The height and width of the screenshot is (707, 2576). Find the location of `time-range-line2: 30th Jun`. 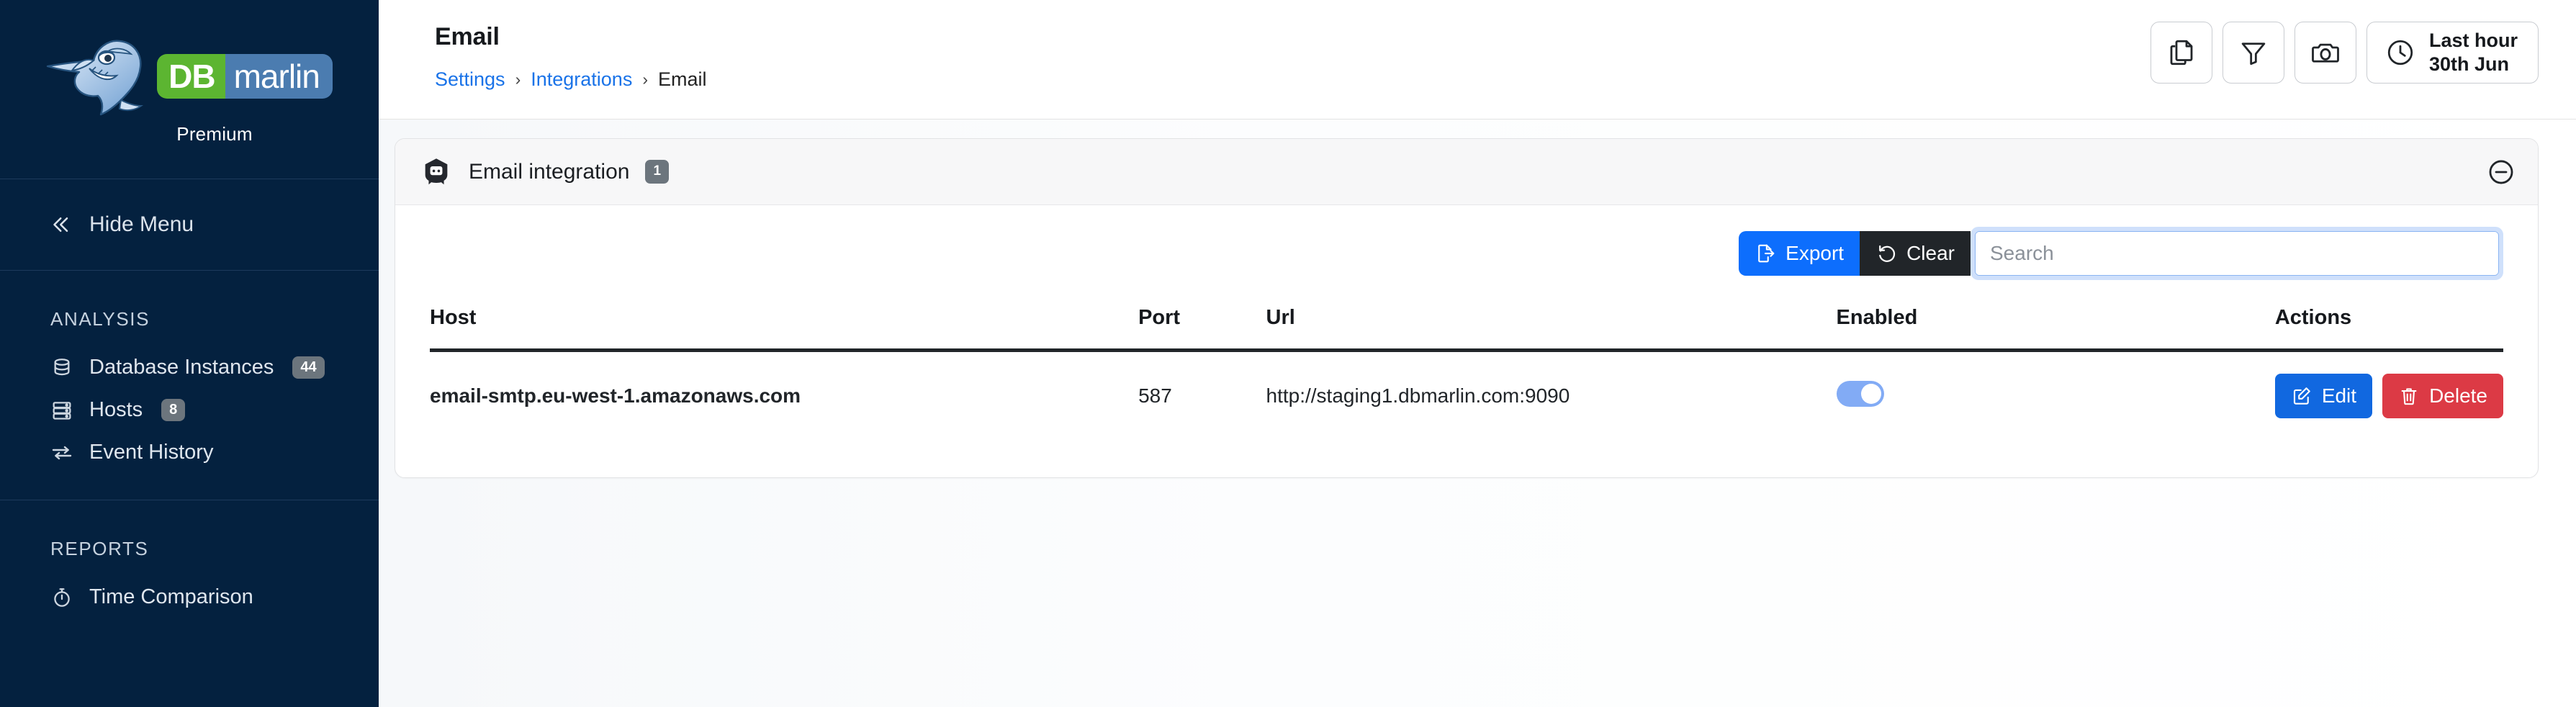

time-range-line2: 30th Jun is located at coordinates (2469, 64).